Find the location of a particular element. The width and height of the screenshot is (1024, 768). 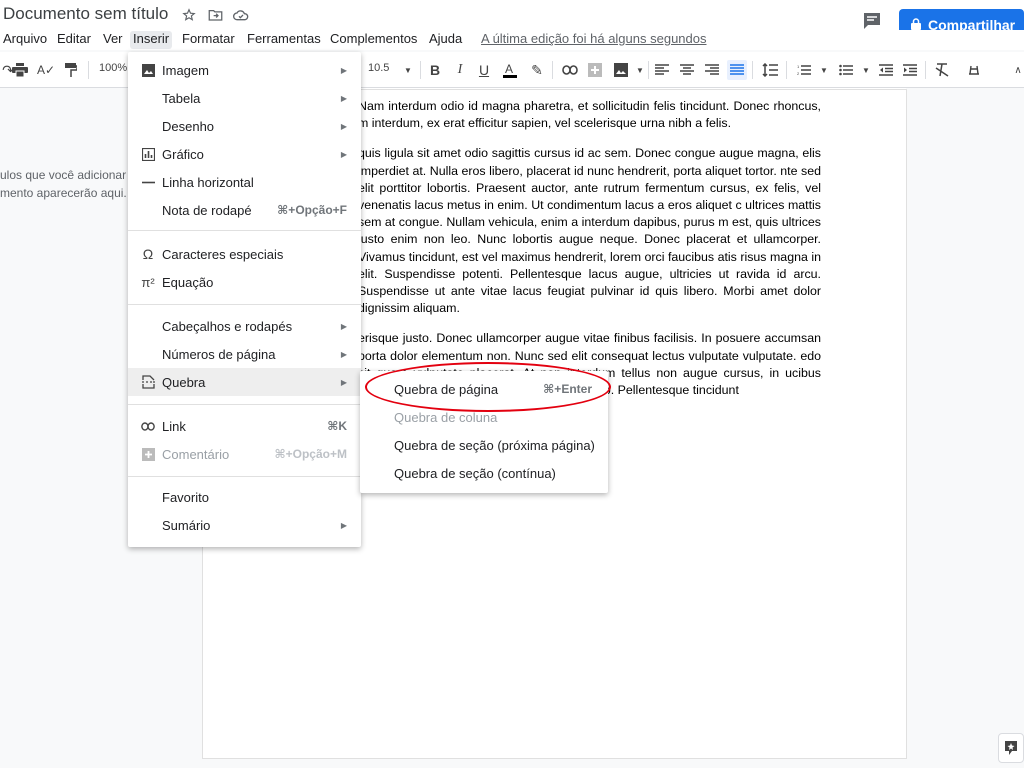

star-icon is located at coordinates (189, 15).